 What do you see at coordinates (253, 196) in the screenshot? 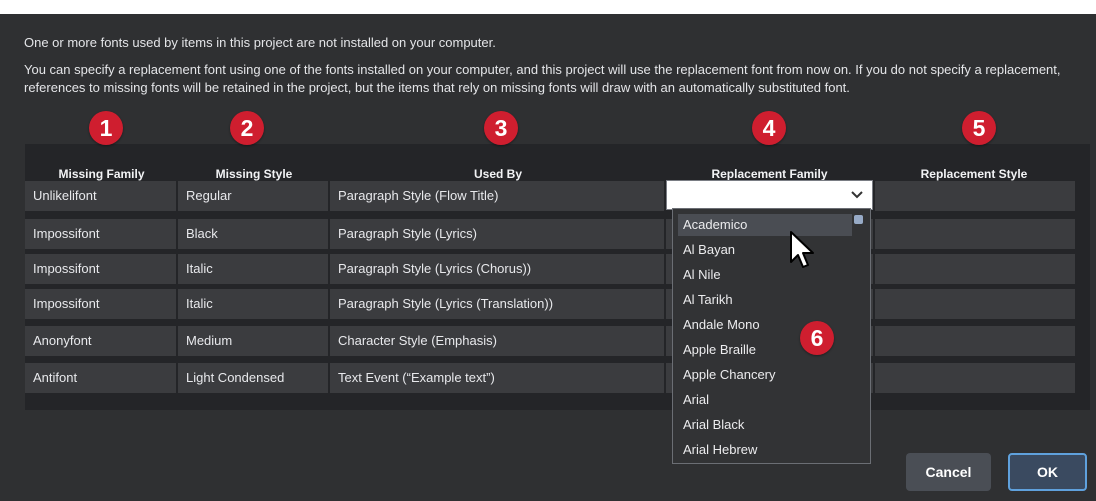
I see `missing-style-cell: Regular` at bounding box center [253, 196].